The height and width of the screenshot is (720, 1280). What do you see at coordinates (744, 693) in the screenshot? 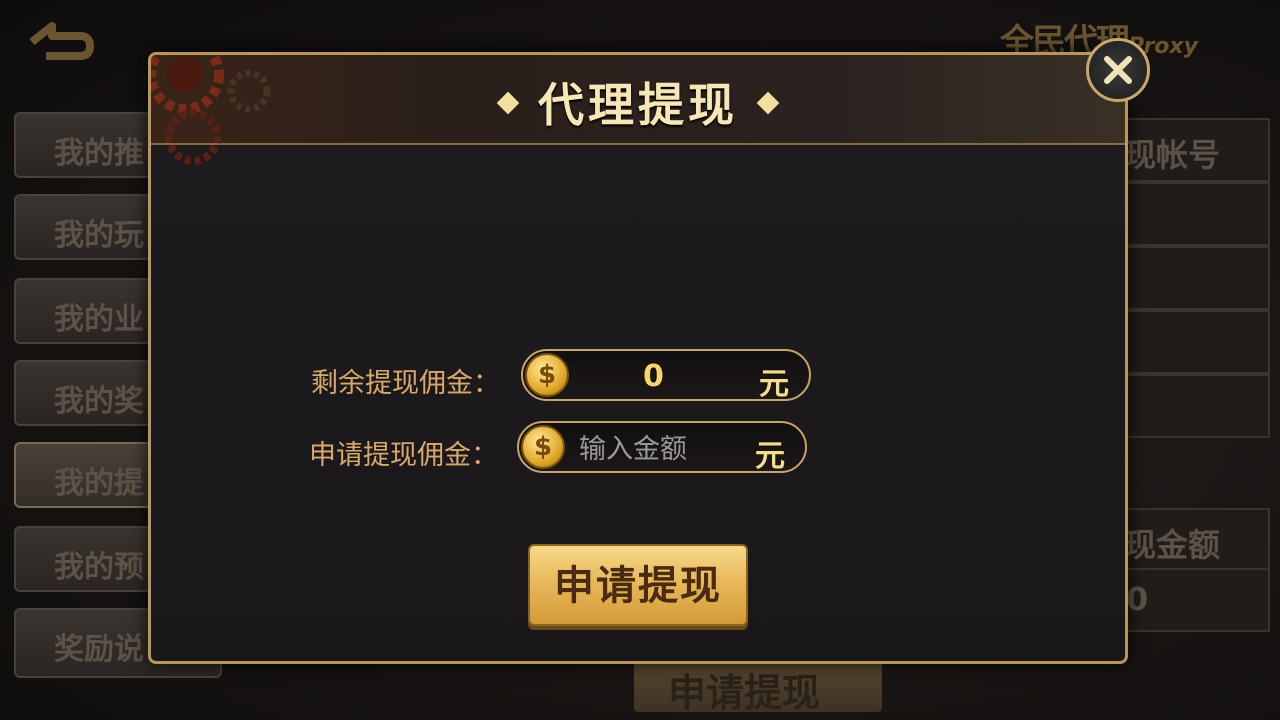
I see `background-apply-label: 申请提现` at bounding box center [744, 693].